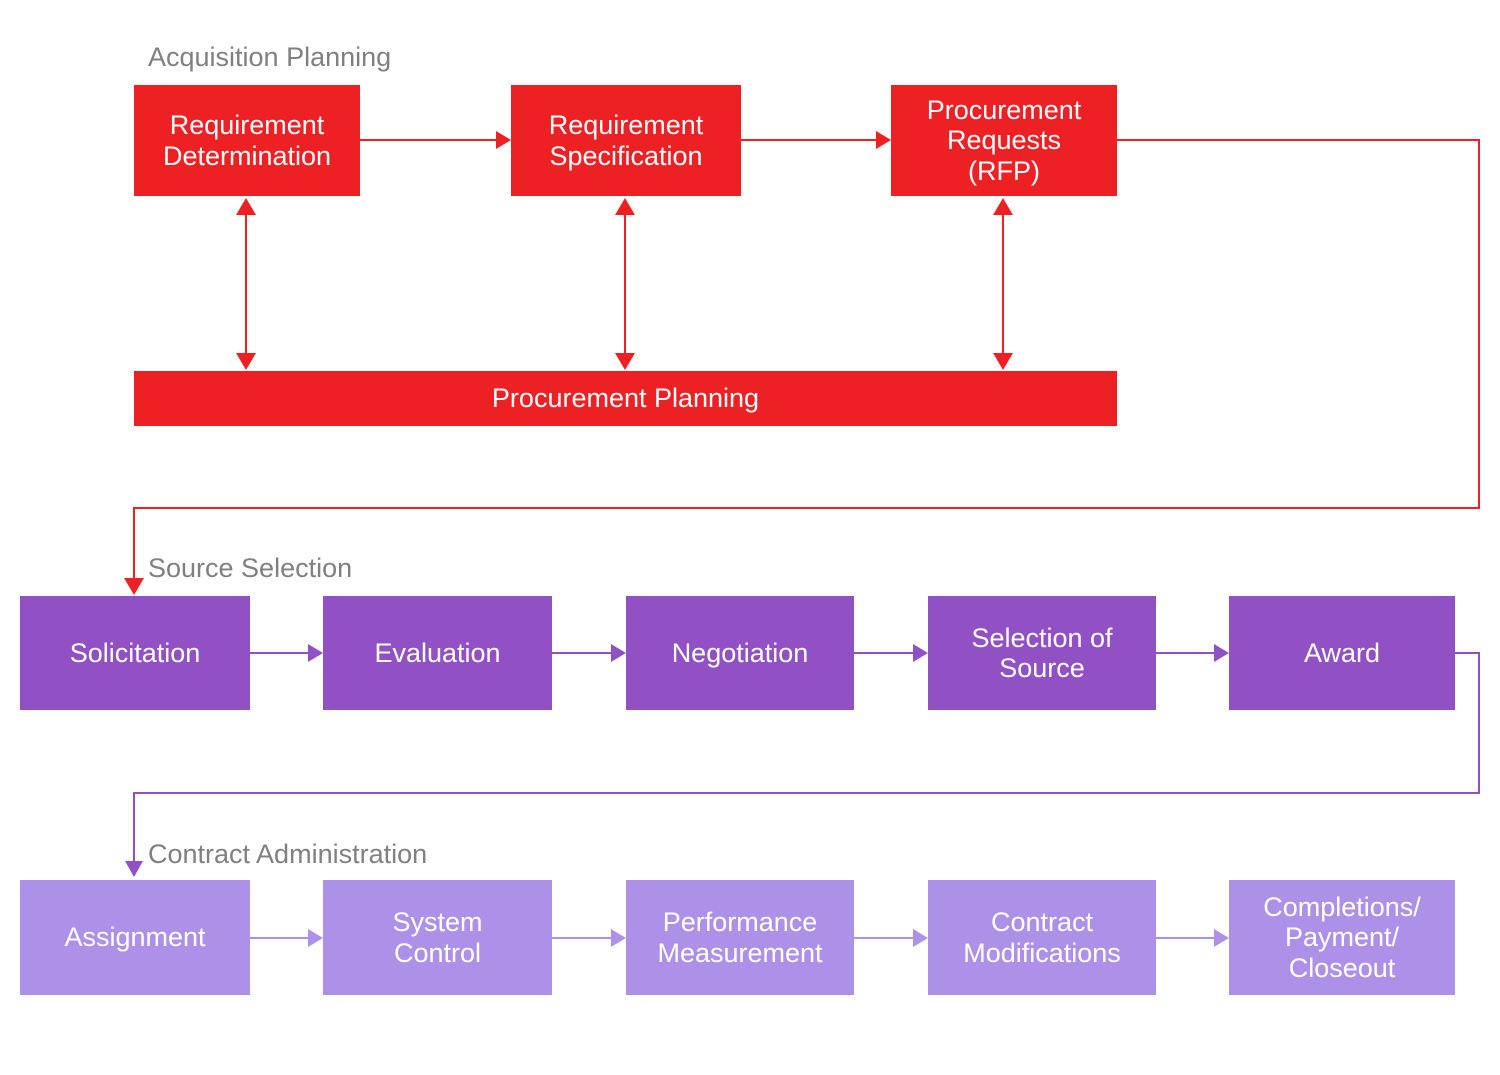  I want to click on connector-award-to-assignment-seg-top, so click(1467, 653).